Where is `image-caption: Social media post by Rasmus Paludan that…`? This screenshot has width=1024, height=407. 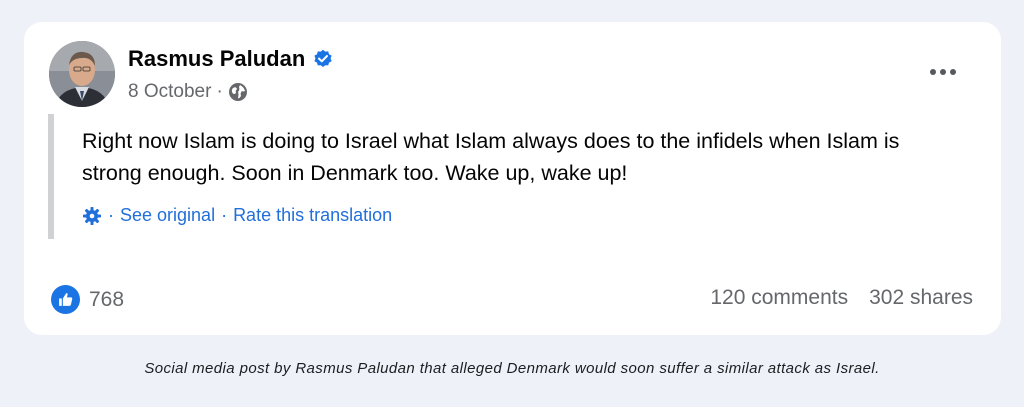 image-caption: Social media post by Rasmus Paludan that… is located at coordinates (512, 368).